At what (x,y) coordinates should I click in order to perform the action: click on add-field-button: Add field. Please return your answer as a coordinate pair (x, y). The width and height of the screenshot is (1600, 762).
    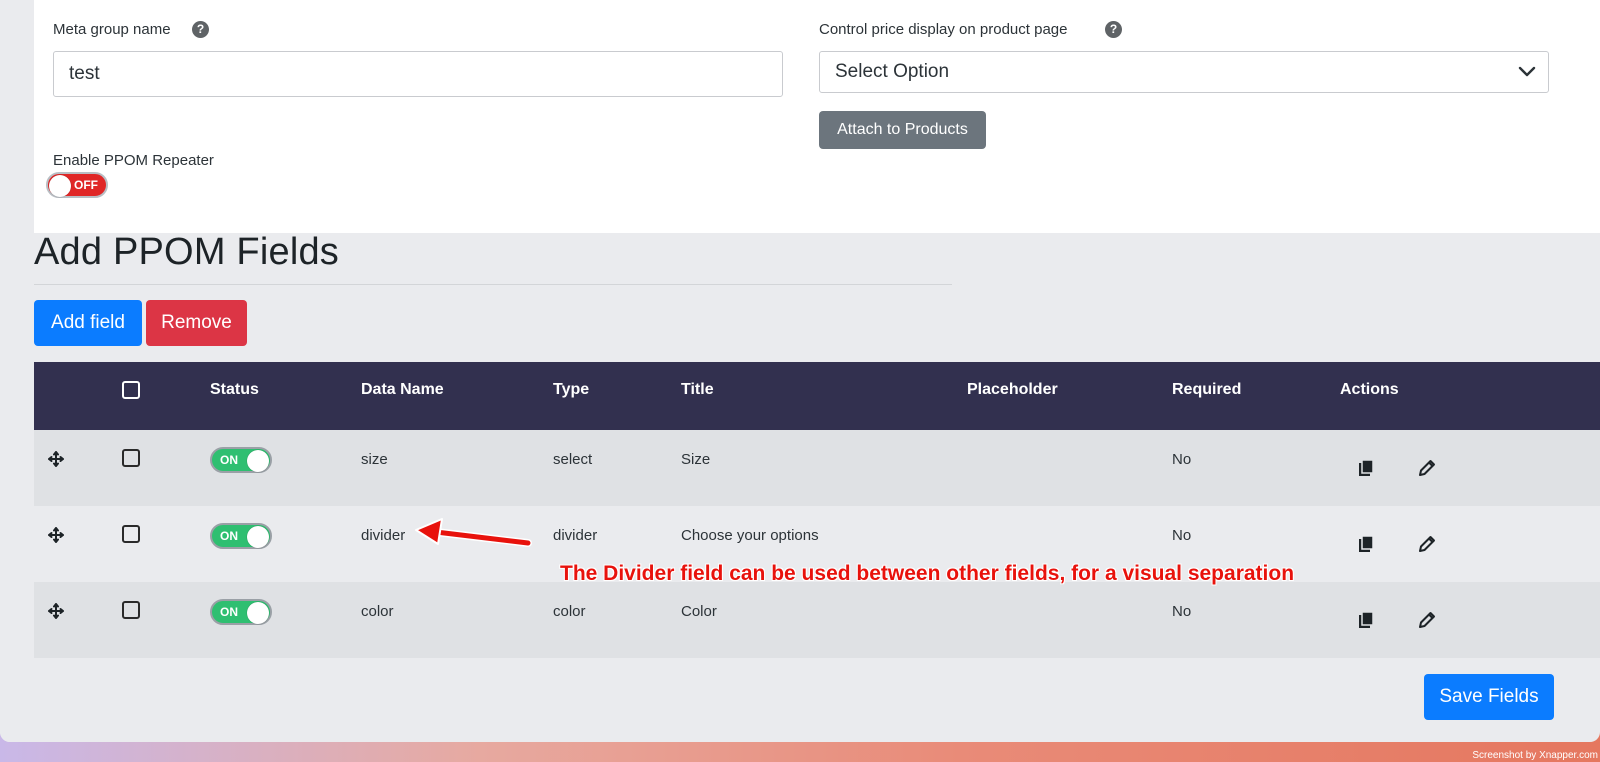
    Looking at the image, I should click on (88, 323).